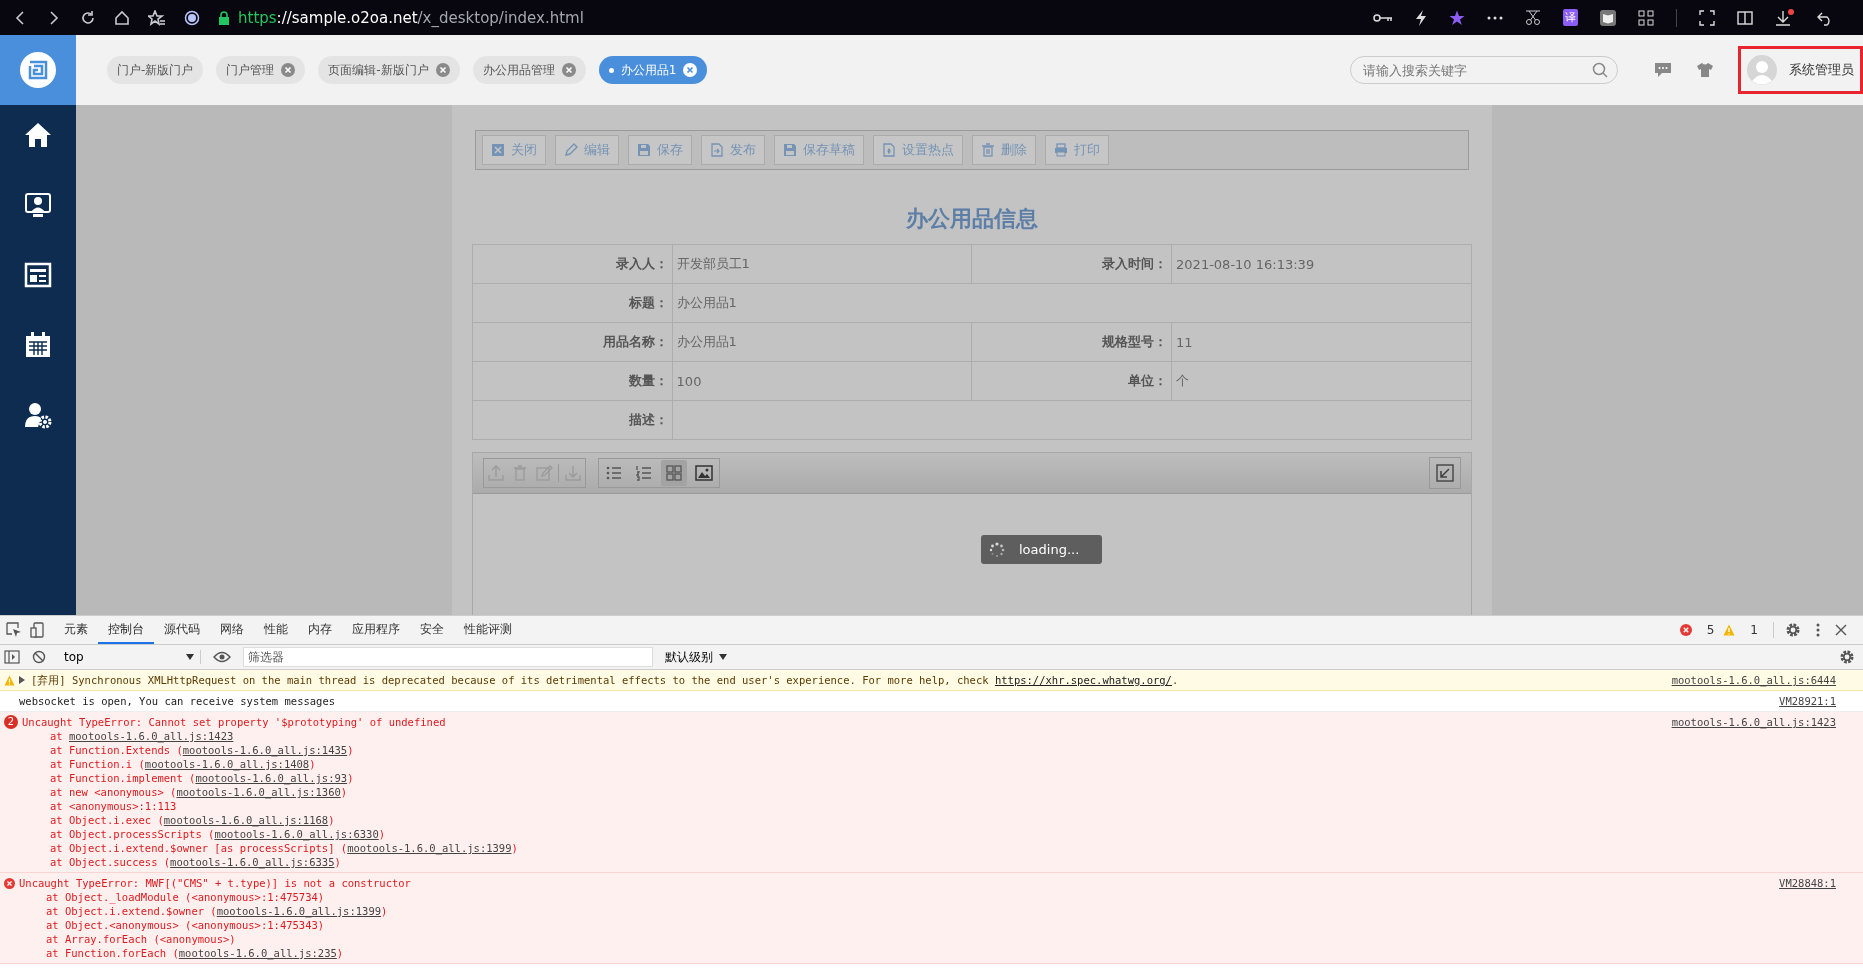 The image size is (1863, 974). I want to click on field-value: 2021-08-10 16:13:39, so click(1321, 264).